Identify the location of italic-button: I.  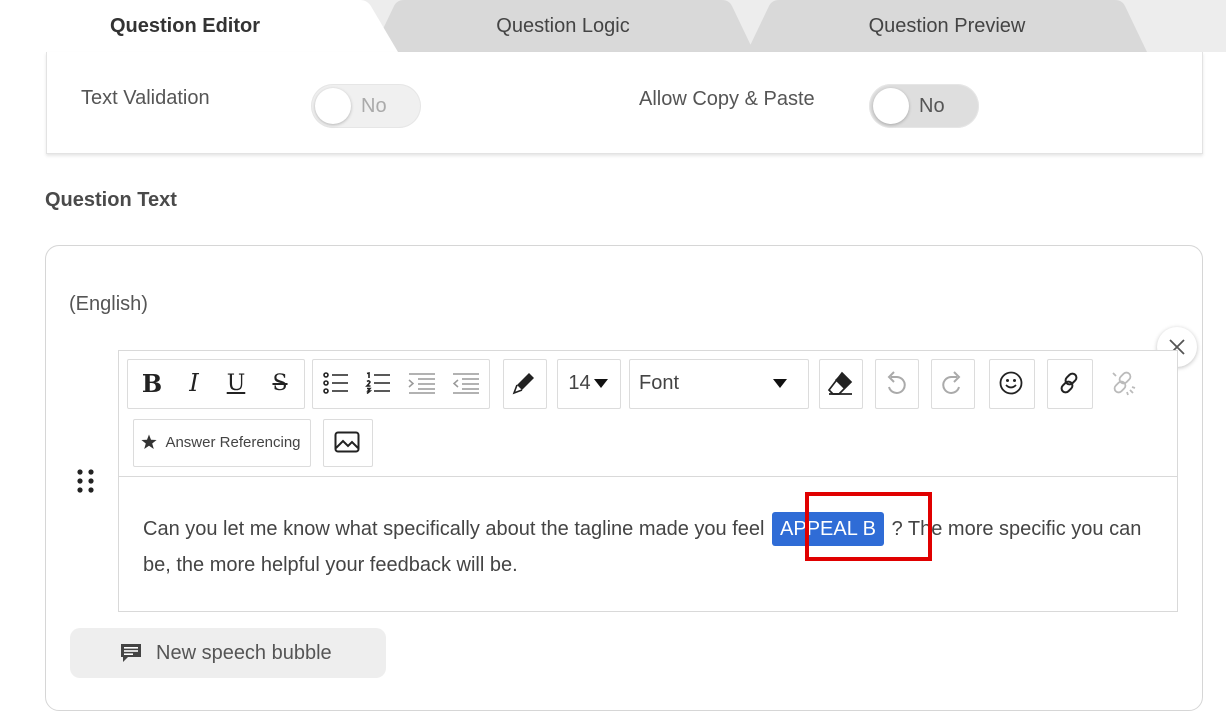
(194, 383).